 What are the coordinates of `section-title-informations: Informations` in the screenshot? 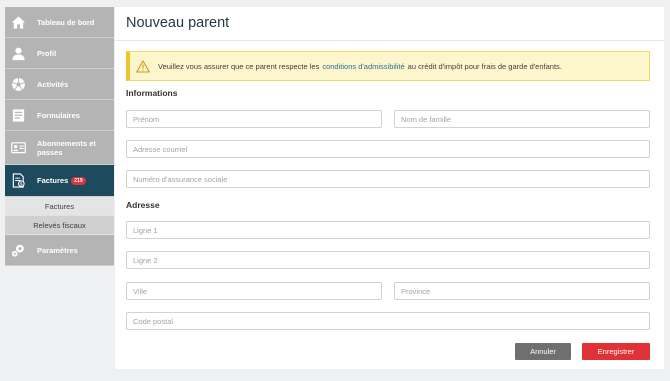 It's located at (152, 93).